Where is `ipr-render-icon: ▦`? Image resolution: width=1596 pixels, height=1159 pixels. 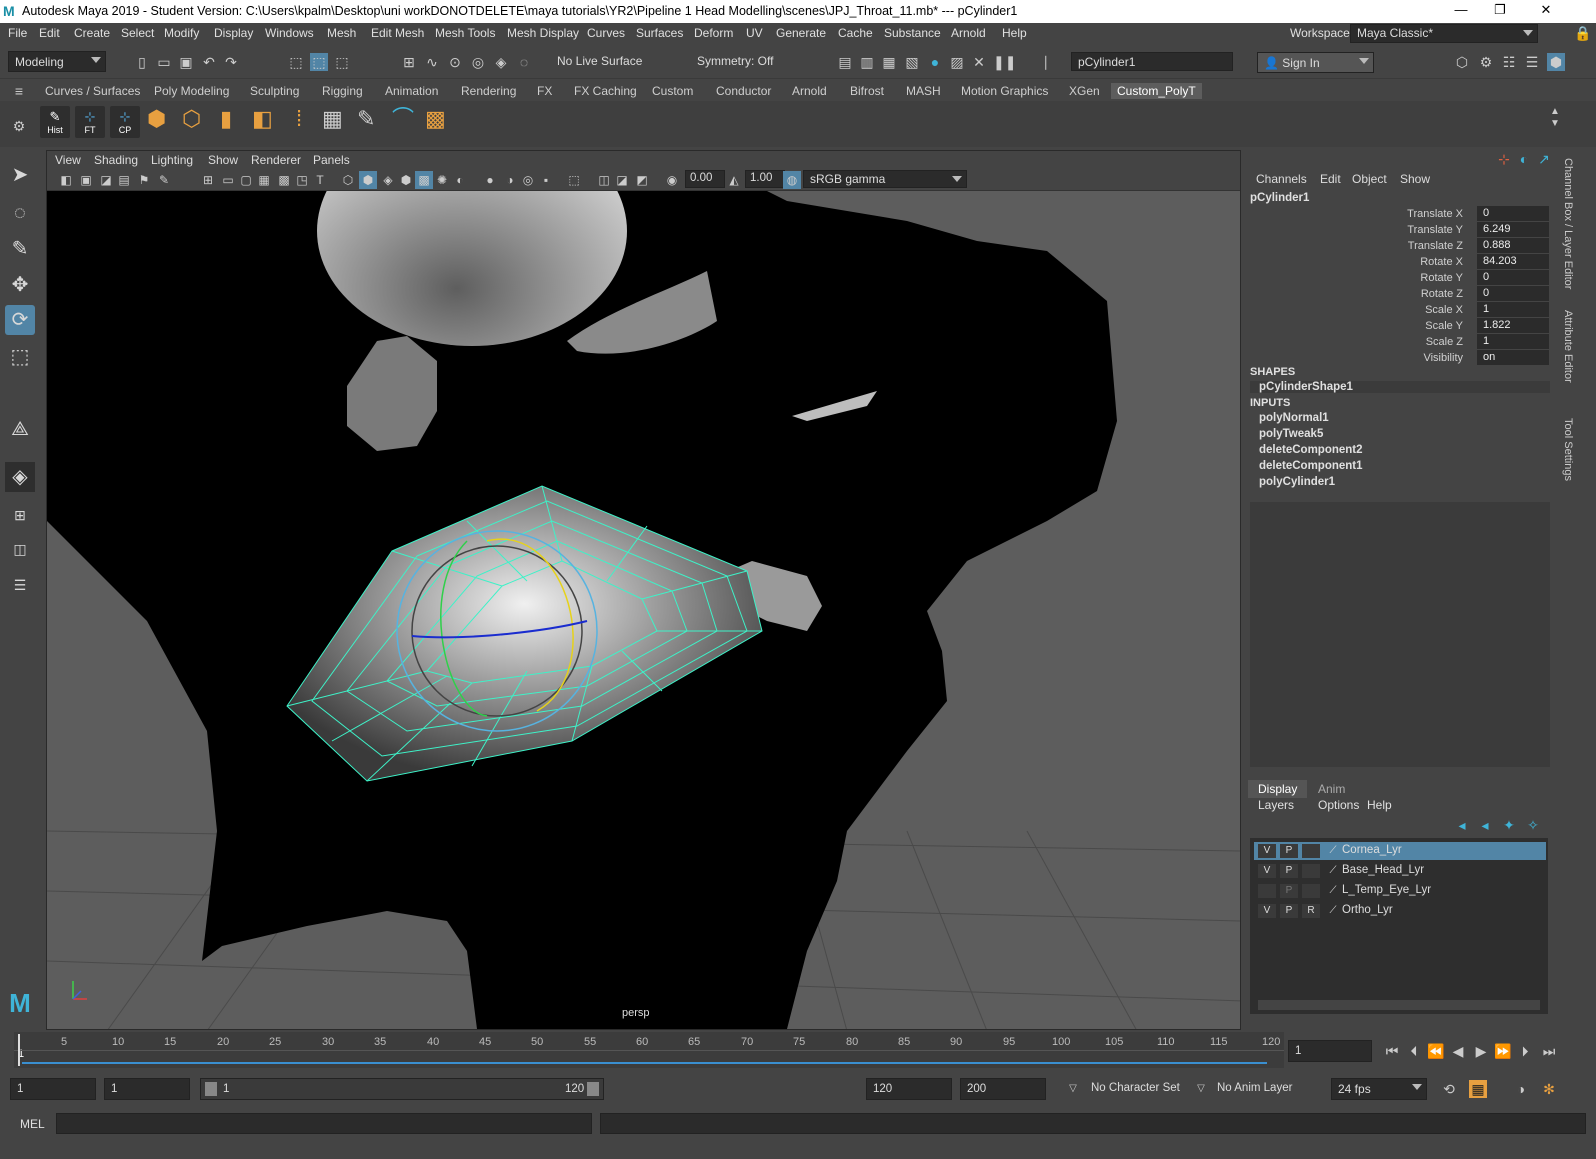
ipr-render-icon: ▦ is located at coordinates (889, 62).